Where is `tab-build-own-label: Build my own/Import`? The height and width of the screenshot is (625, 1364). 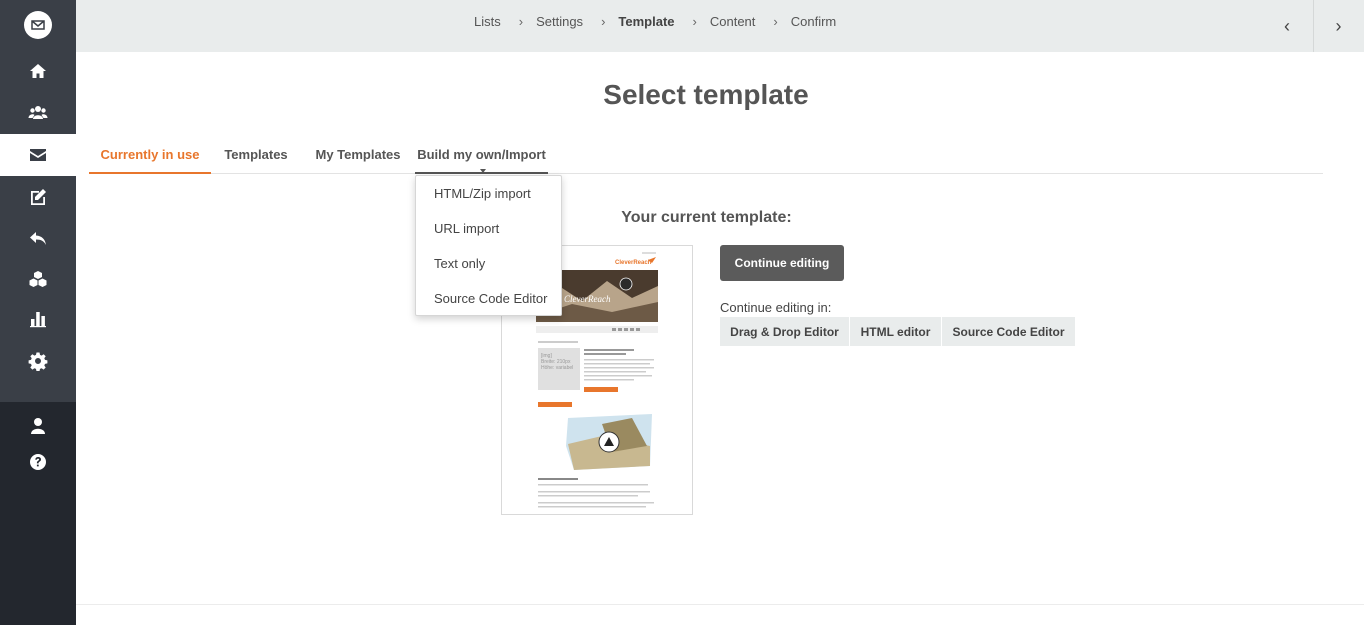 tab-build-own-label: Build my own/Import is located at coordinates (481, 154).